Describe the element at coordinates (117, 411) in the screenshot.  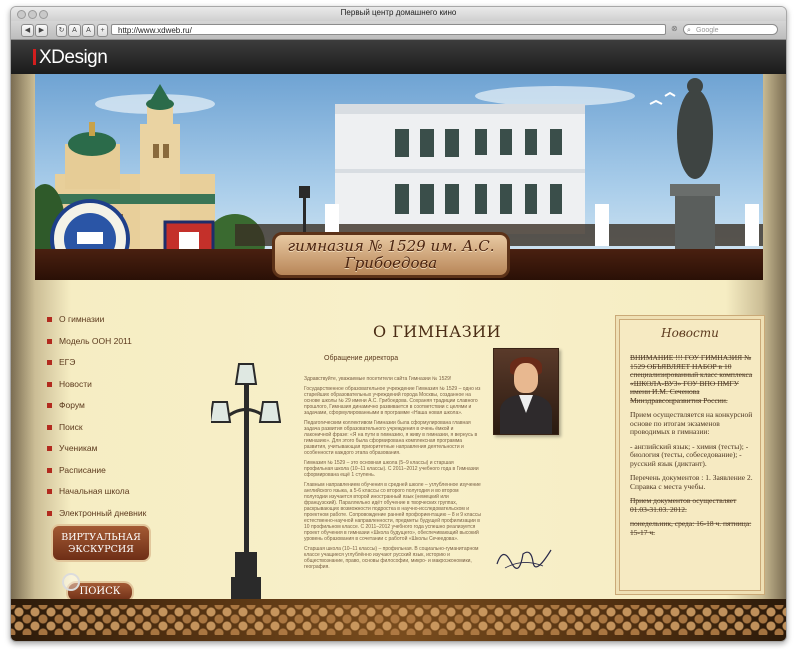
I see `nav-item-forum: Форум` at that location.